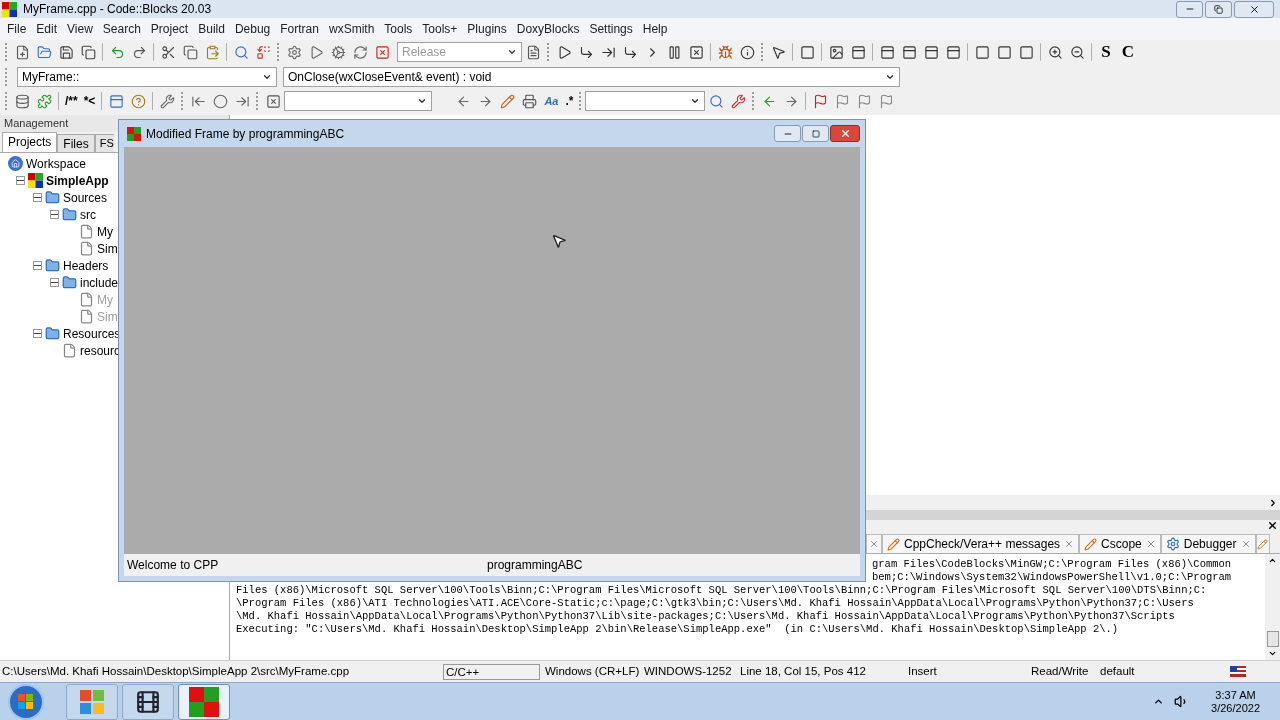 The height and width of the screenshot is (720, 1280). Describe the element at coordinates (147, 76) in the screenshot. I see `scope-dropdown: MyFrame::` at that location.